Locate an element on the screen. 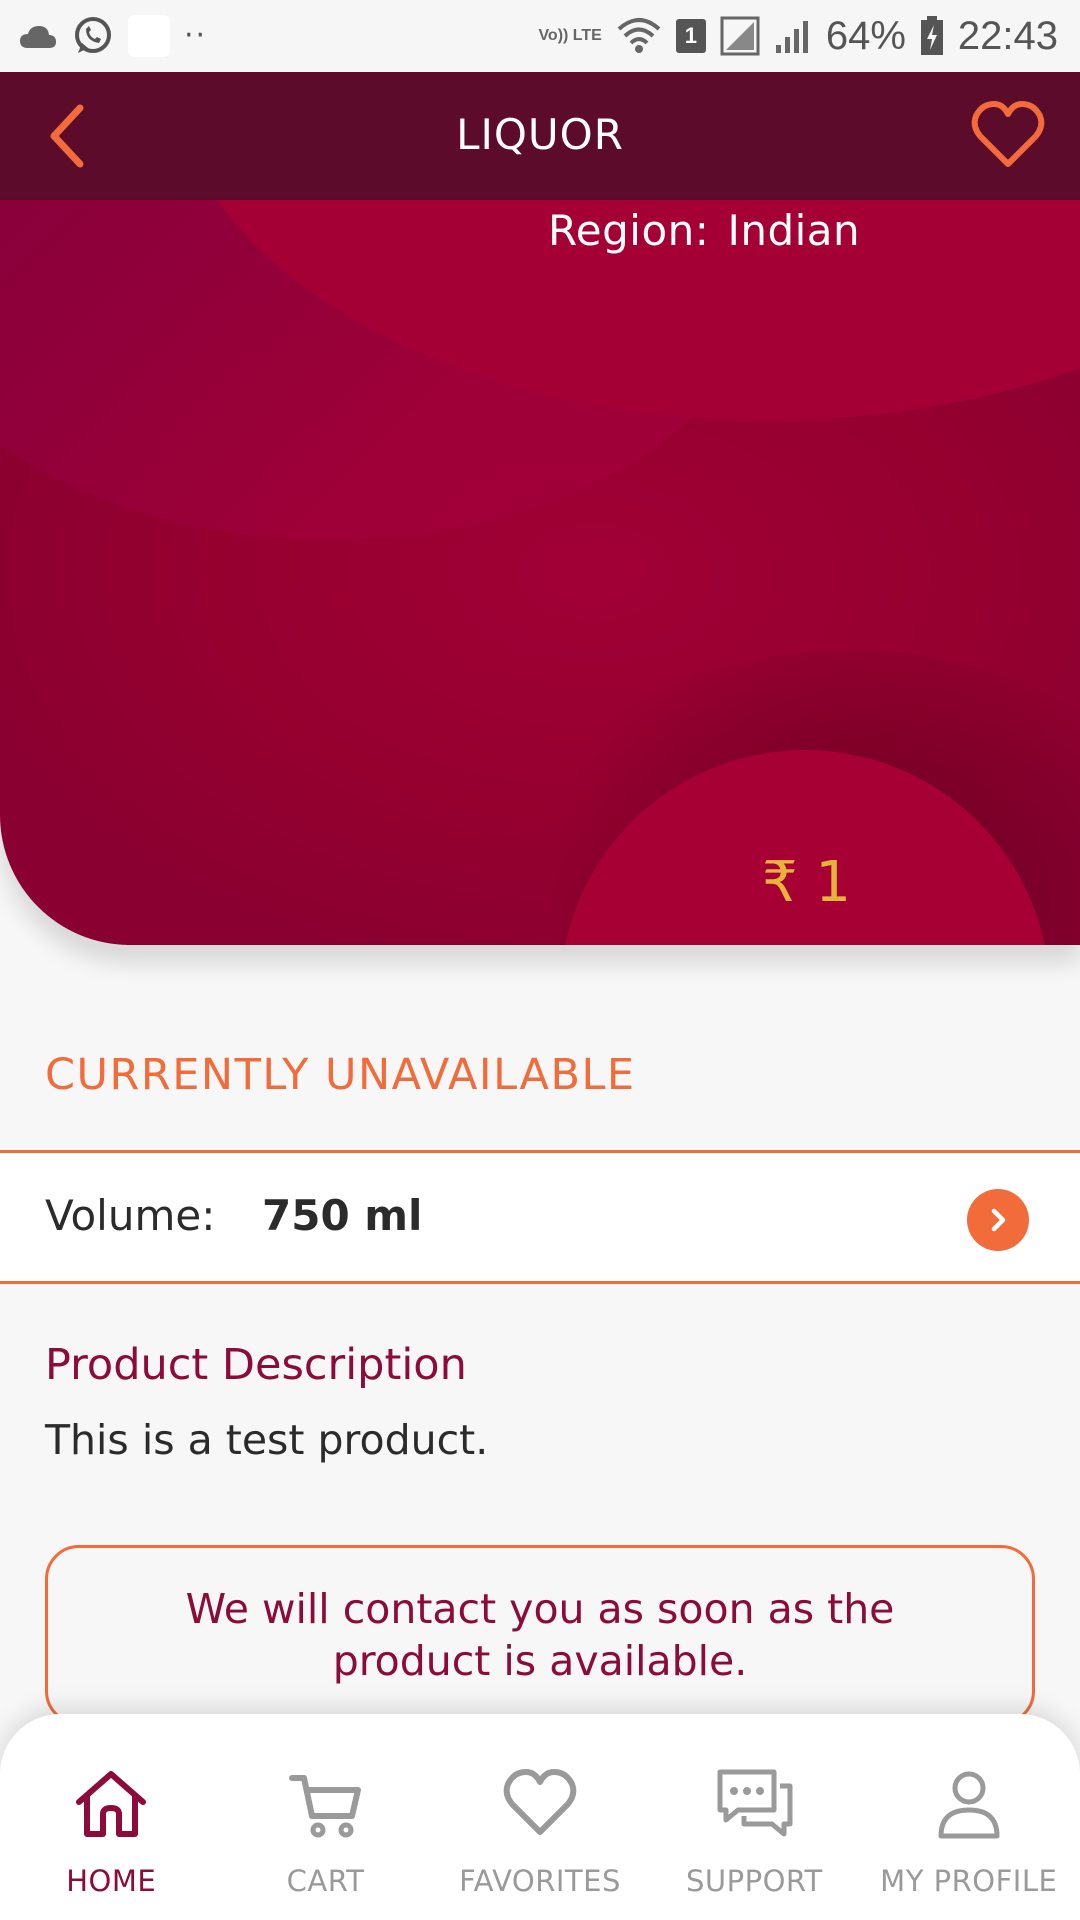 The height and width of the screenshot is (1920, 1080). description-heading: Product Description is located at coordinates (256, 1365).